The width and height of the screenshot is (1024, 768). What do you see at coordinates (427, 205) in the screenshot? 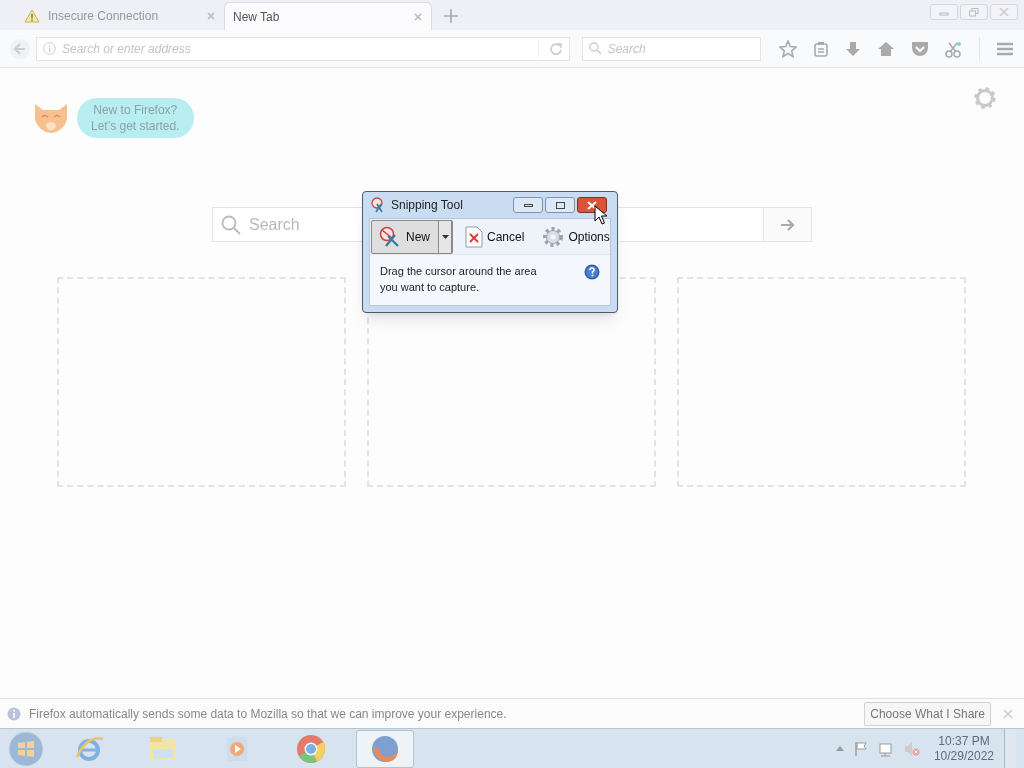
I see `window-title: Snipping Tool` at bounding box center [427, 205].